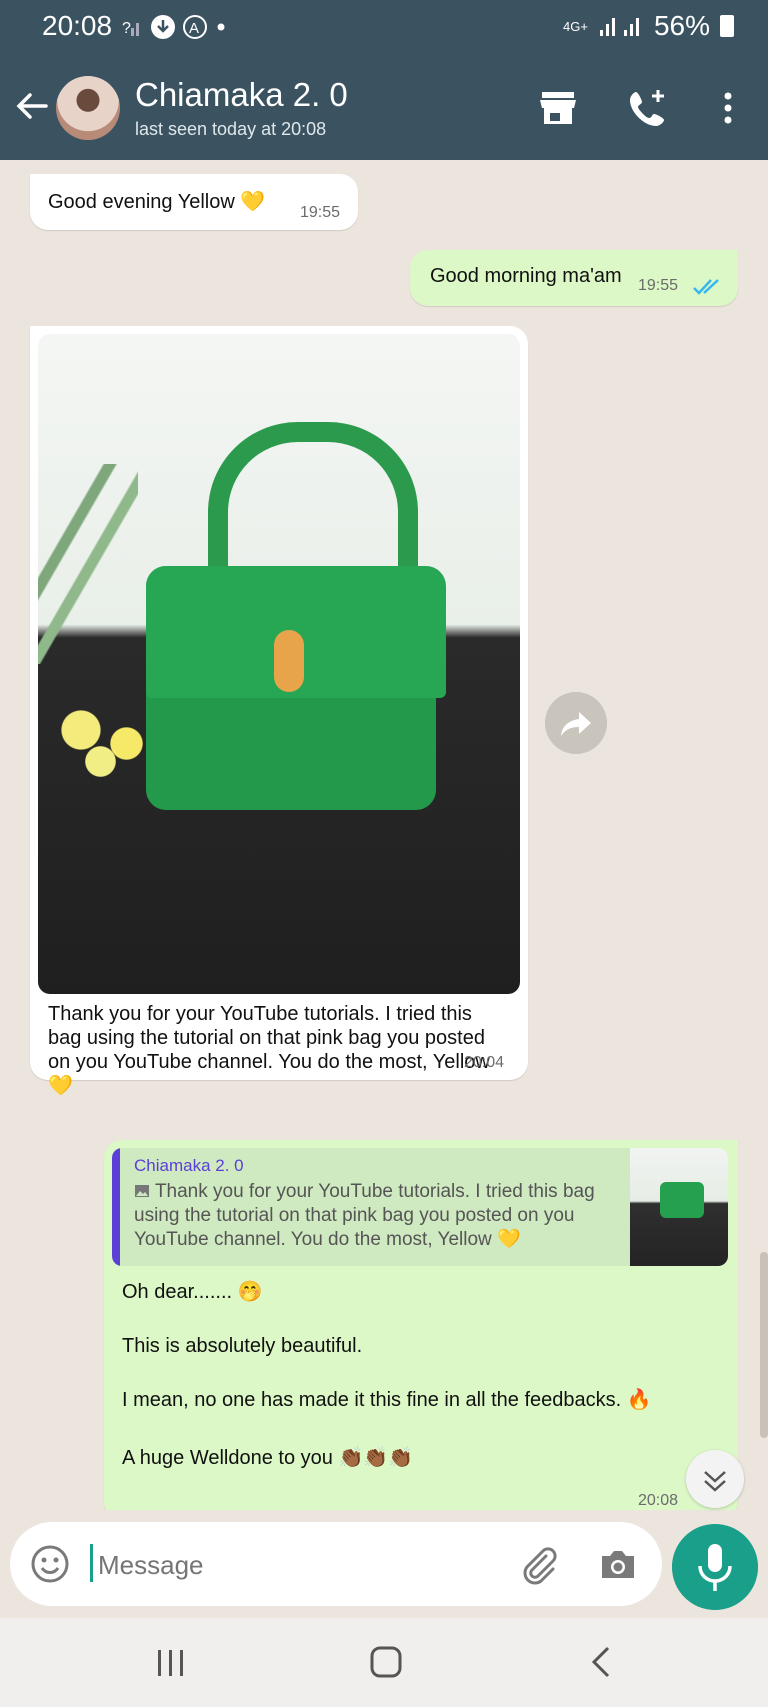 Image resolution: width=768 pixels, height=1707 pixels. Describe the element at coordinates (107, 739) in the screenshot. I see `photo-flowers` at that location.